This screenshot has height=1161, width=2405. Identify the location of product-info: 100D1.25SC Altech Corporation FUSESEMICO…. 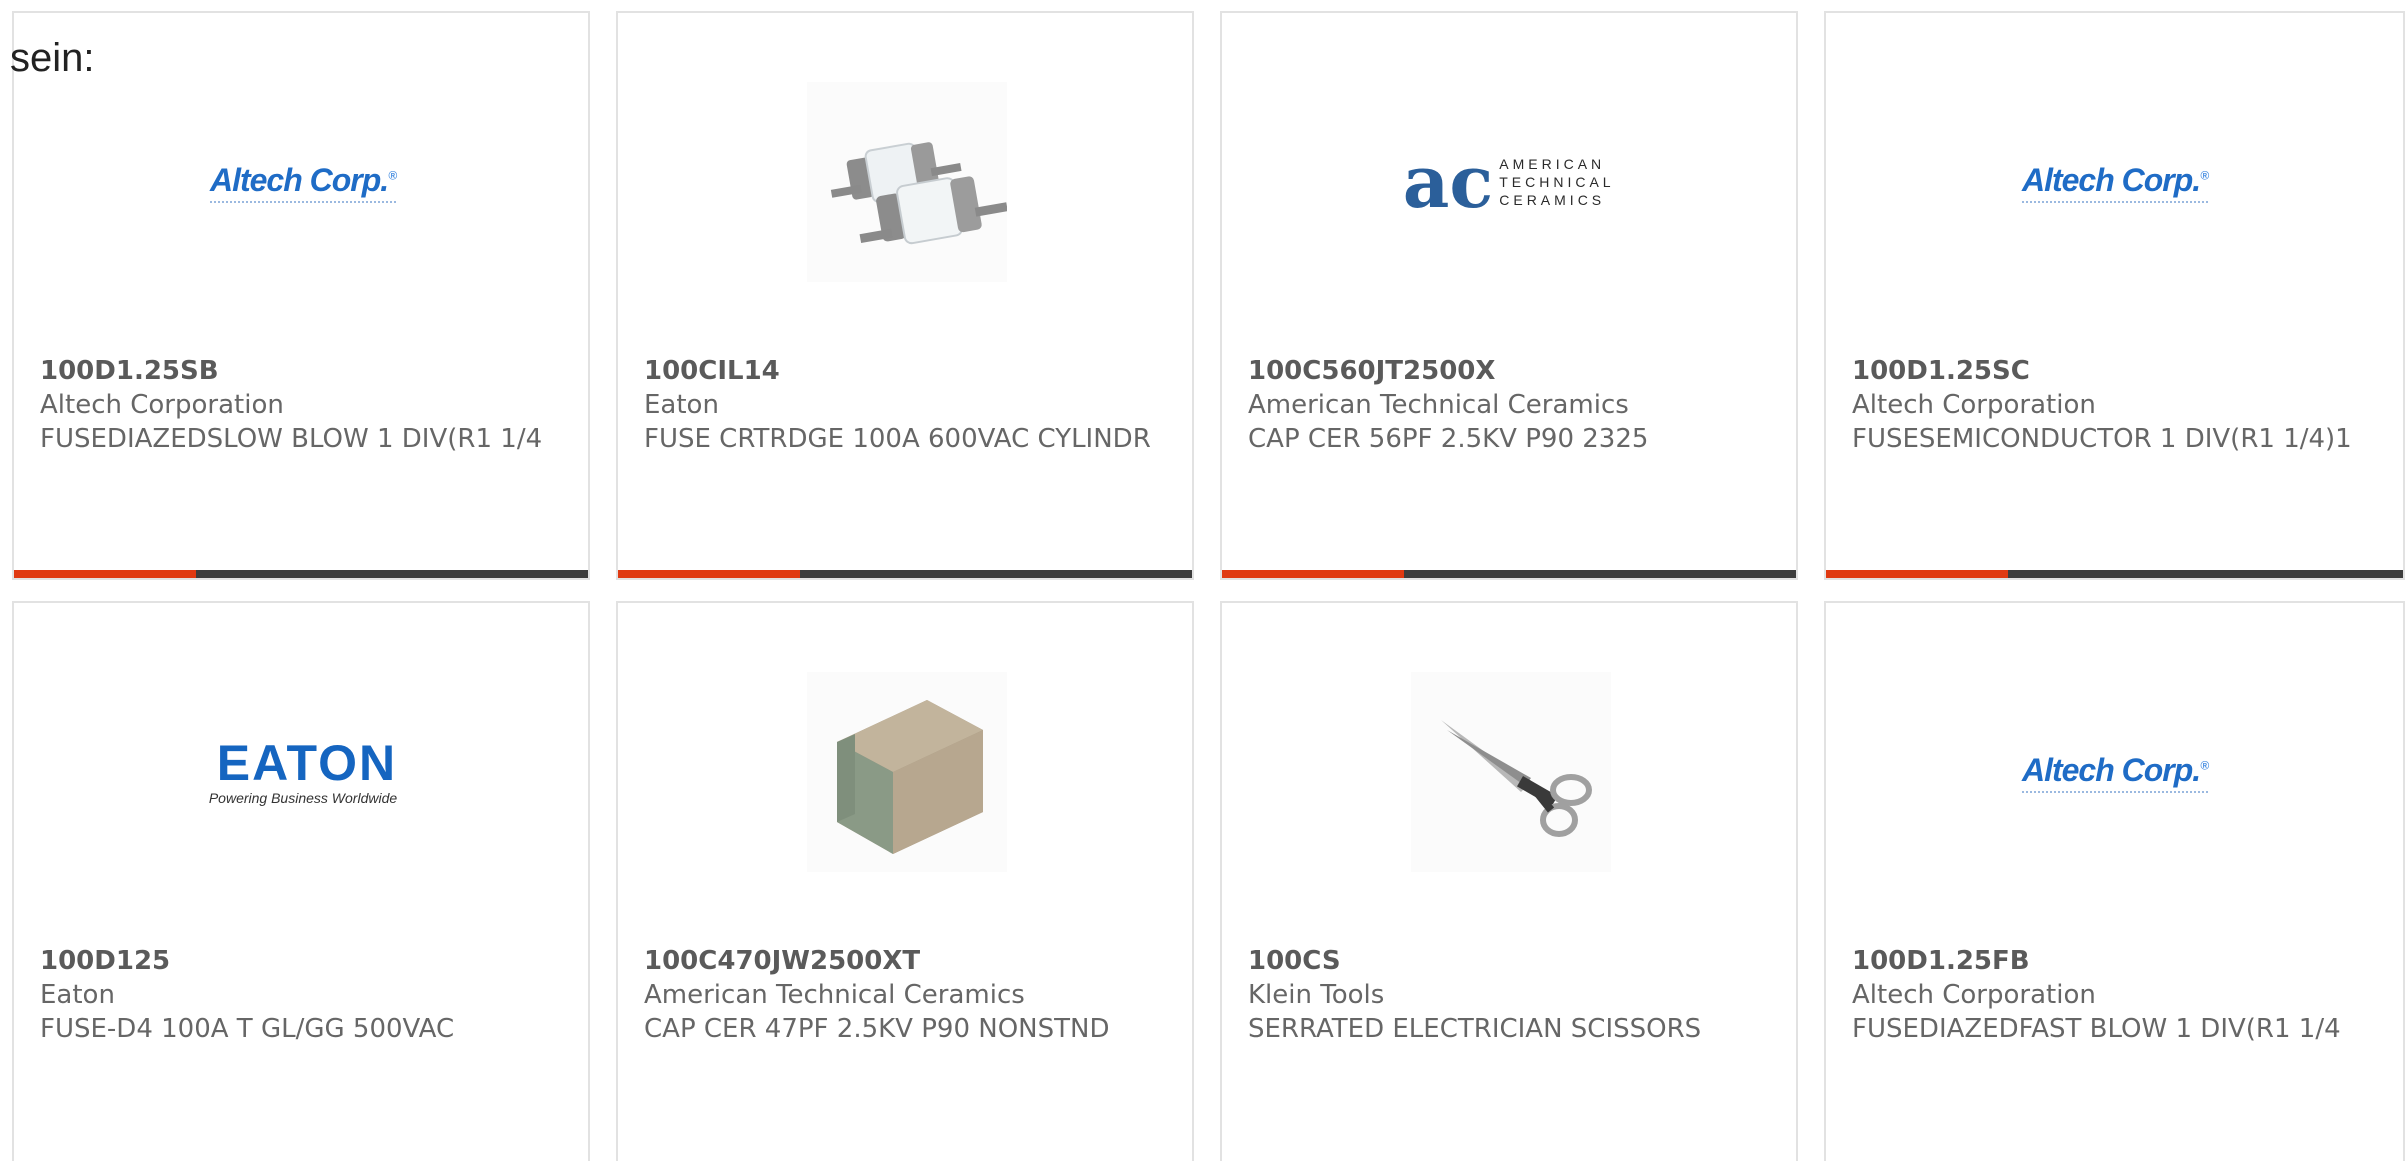
(2112, 405).